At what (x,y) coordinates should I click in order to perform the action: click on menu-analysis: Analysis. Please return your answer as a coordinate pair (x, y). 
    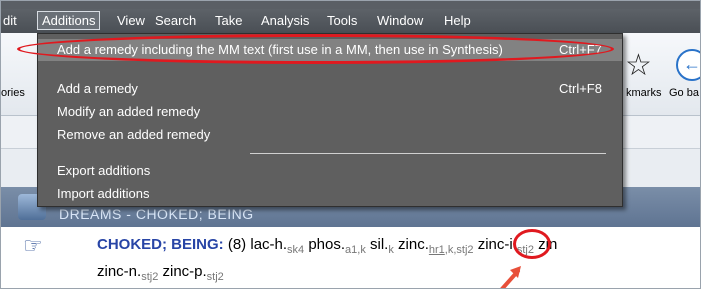
    Looking at the image, I should click on (285, 20).